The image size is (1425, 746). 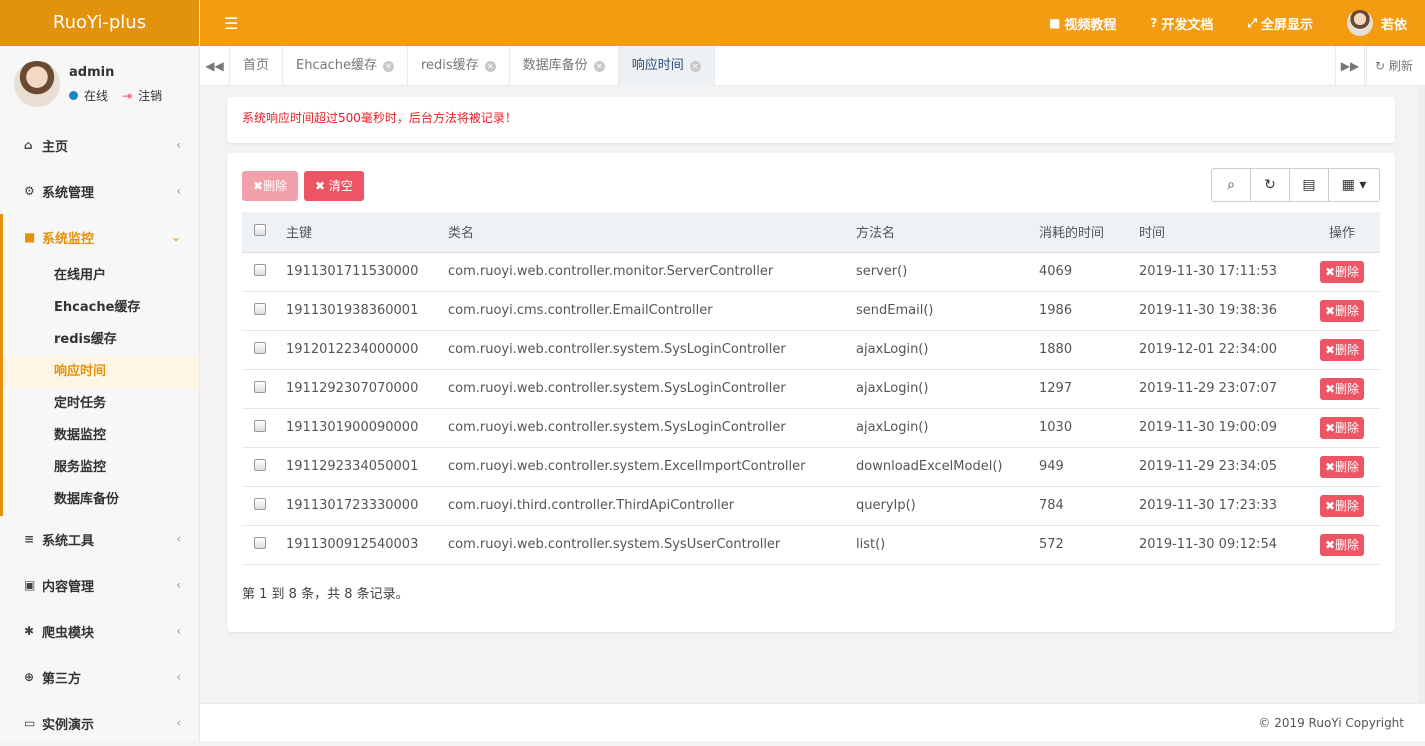 What do you see at coordinates (1221, 232) in the screenshot?
I see `col-header: 时间` at bounding box center [1221, 232].